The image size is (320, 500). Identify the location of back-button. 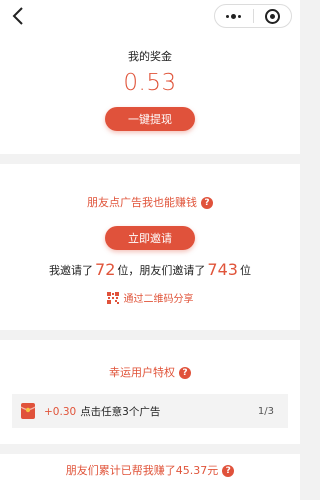
(18, 16).